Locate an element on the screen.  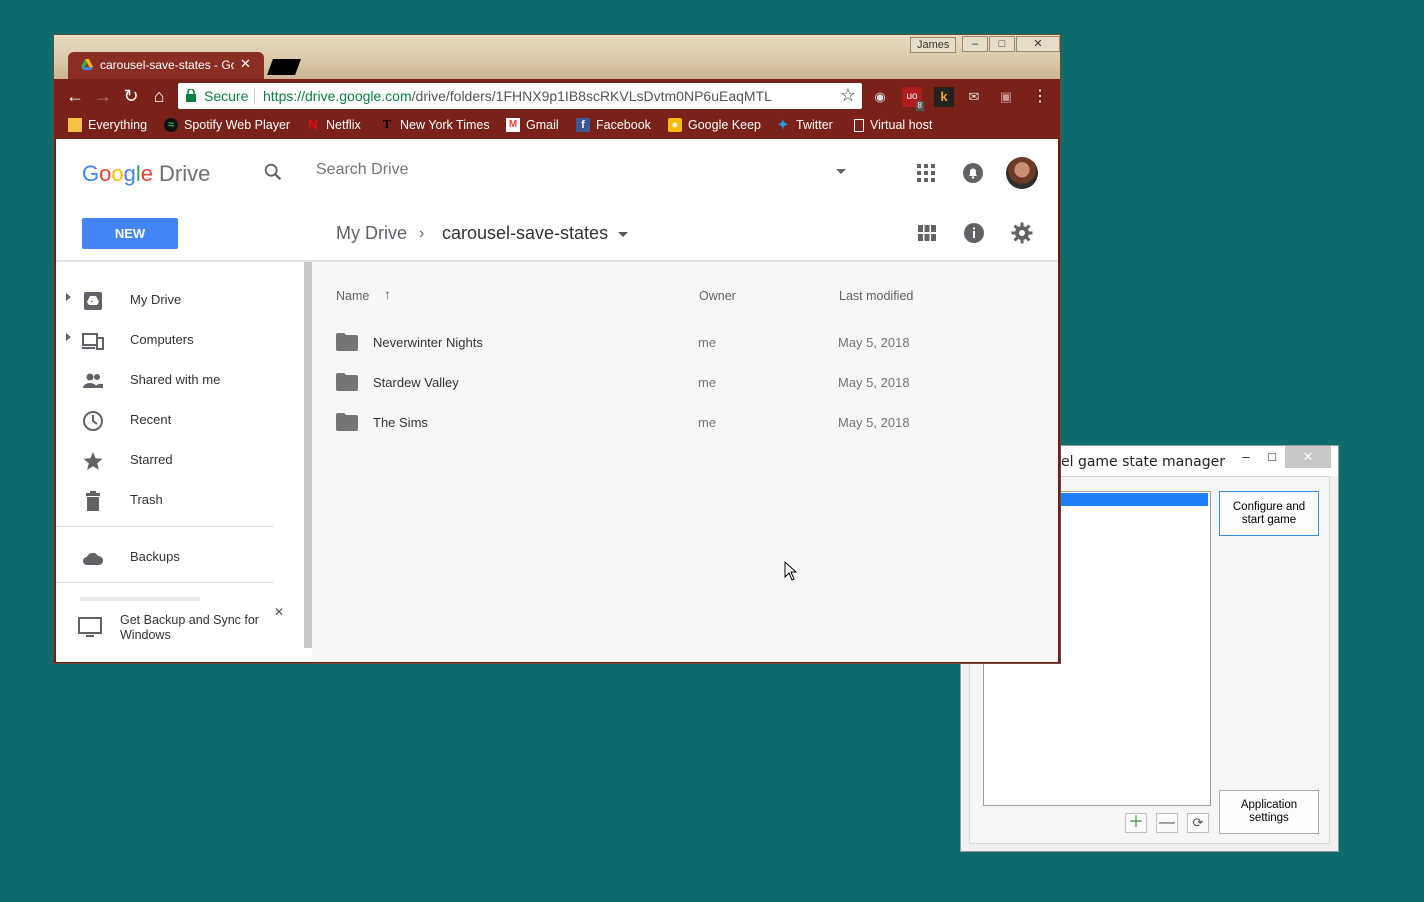
bookmark-nyt: T New York Times is located at coordinates (435, 125).